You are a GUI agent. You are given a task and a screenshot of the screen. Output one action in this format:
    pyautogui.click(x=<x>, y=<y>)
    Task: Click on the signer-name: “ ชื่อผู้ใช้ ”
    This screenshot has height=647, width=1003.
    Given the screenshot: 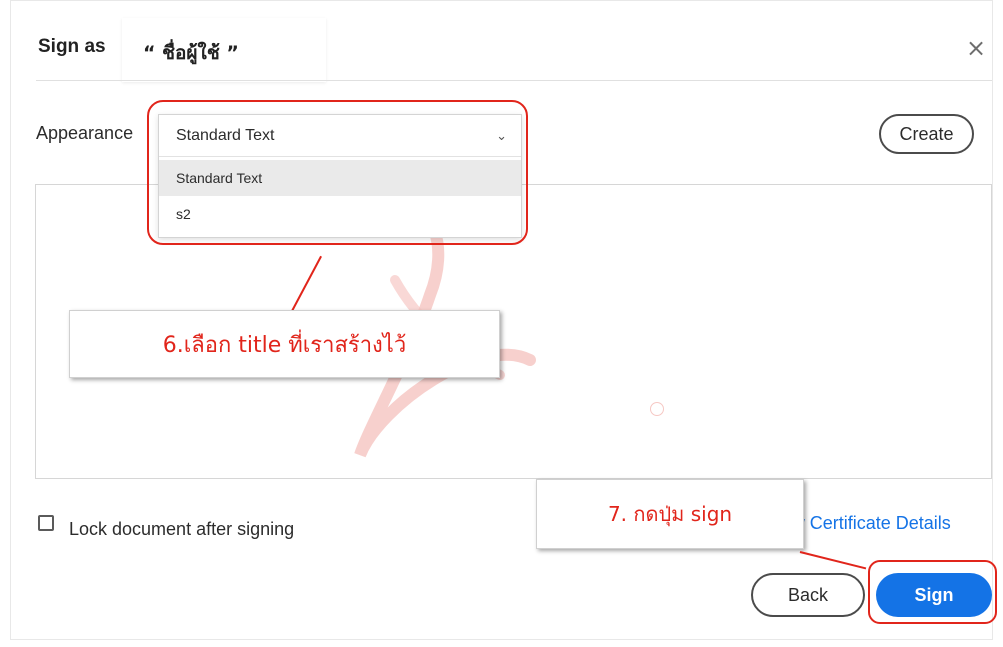 What is the action you would take?
    pyautogui.click(x=191, y=53)
    